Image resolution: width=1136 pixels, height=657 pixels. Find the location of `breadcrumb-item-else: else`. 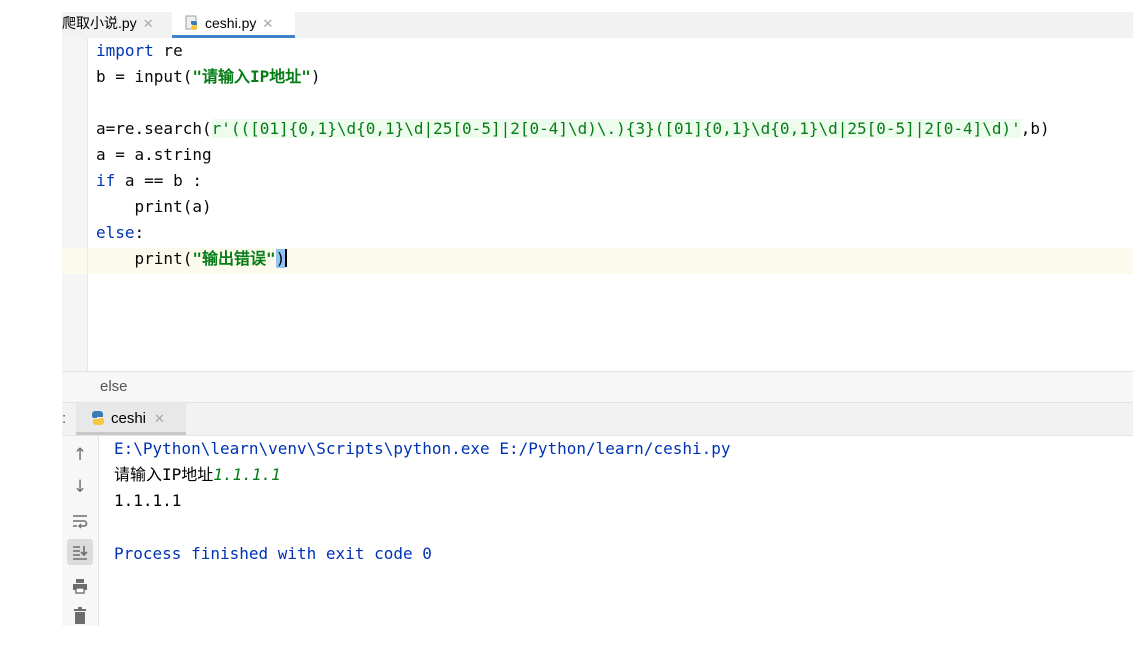

breadcrumb-item-else: else is located at coordinates (114, 386).